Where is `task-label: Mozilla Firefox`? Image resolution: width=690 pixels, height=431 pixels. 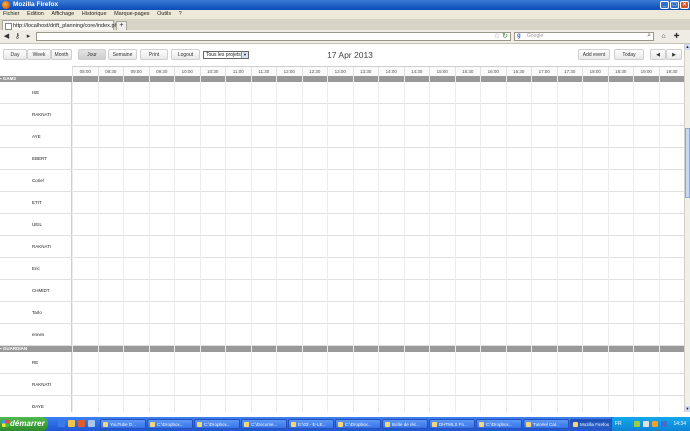
task-label: Mozilla Firefox is located at coordinates (595, 424).